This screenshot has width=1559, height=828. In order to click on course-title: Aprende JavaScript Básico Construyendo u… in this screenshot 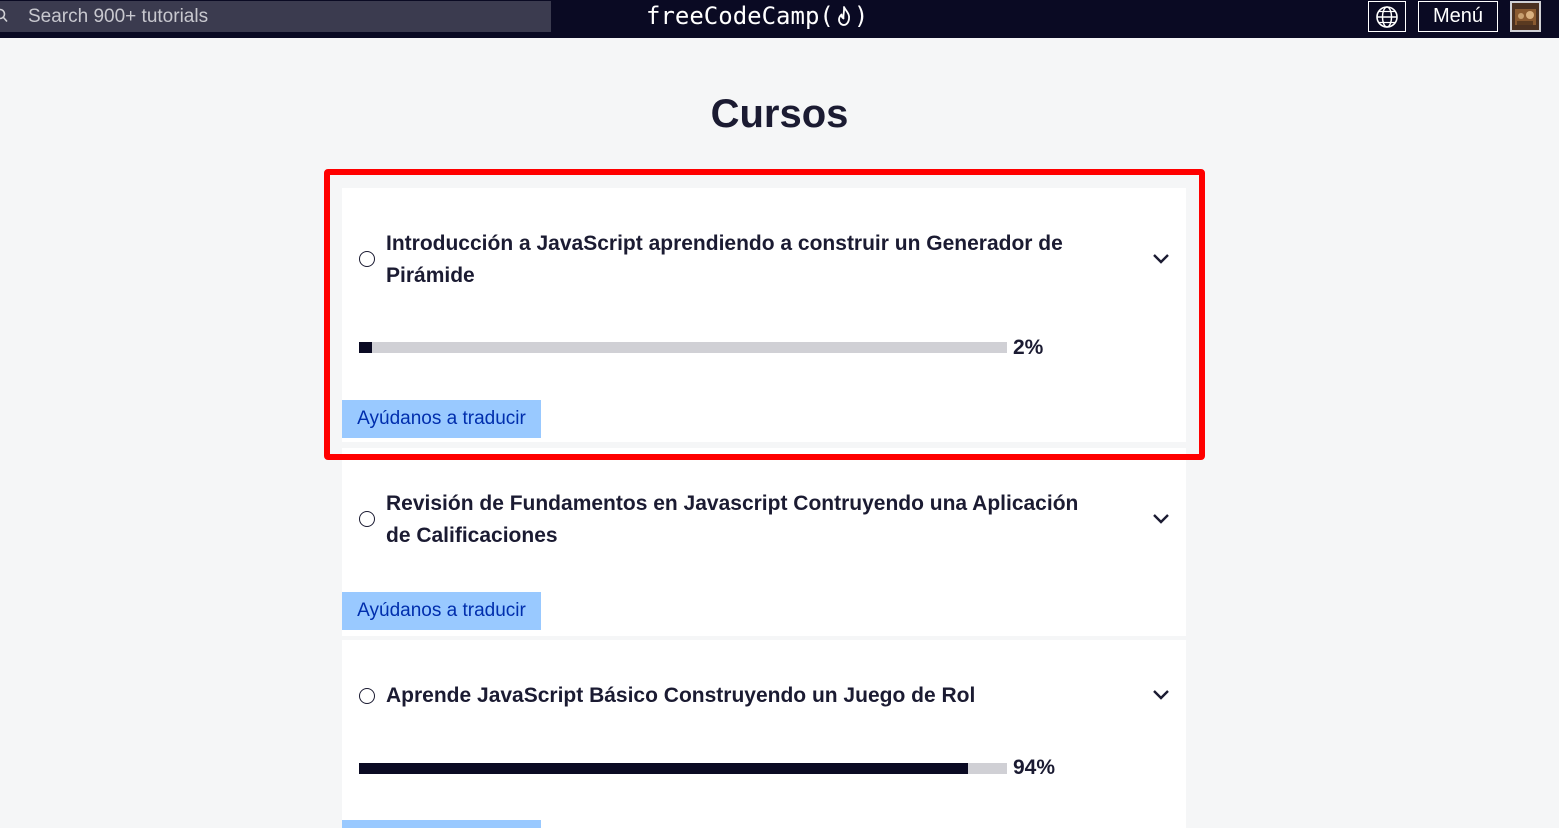, I will do `click(681, 695)`.